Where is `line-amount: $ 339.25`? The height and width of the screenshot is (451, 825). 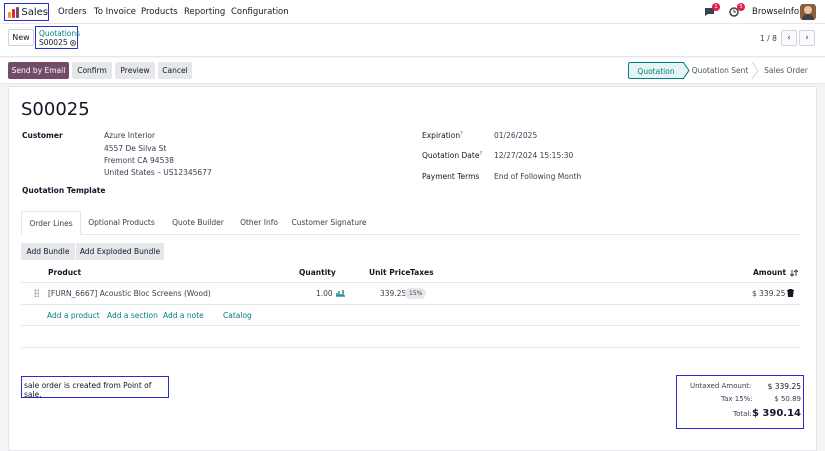
line-amount: $ 339.25 is located at coordinates (769, 293).